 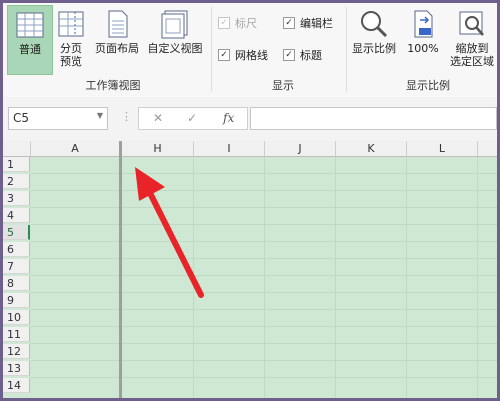 What do you see at coordinates (16, 283) in the screenshot?
I see `row-header: 8` at bounding box center [16, 283].